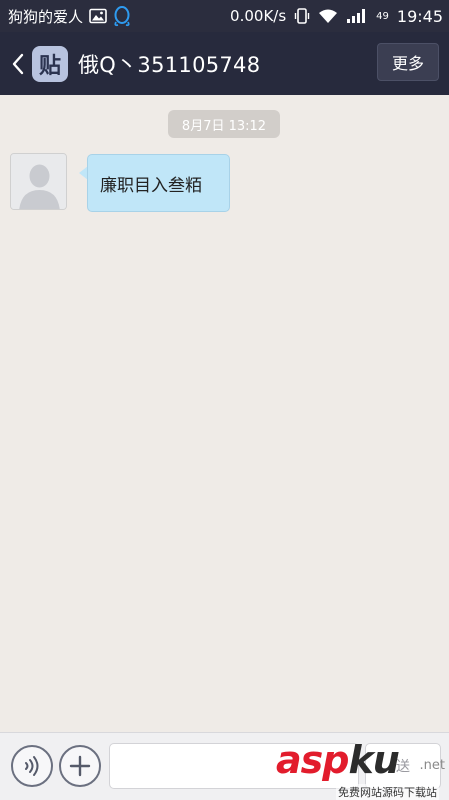 The height and width of the screenshot is (800, 449). I want to click on status-left: 狗狗的爱人, so click(69, 16).